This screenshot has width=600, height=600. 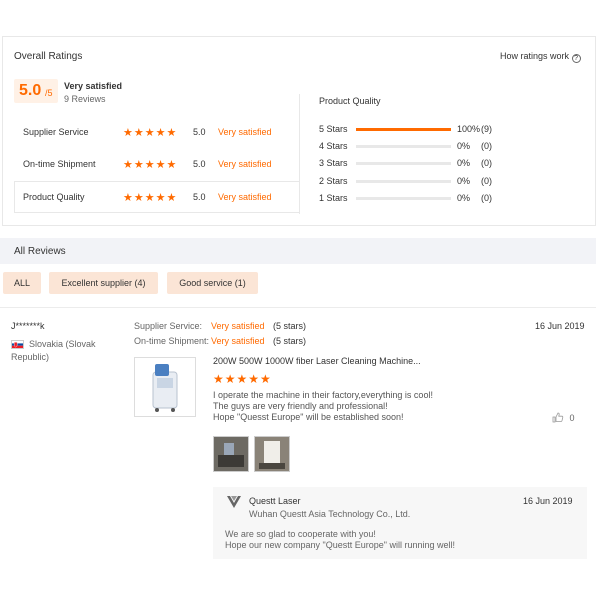 I want to click on review-count: 9 Reviews, so click(x=85, y=99).